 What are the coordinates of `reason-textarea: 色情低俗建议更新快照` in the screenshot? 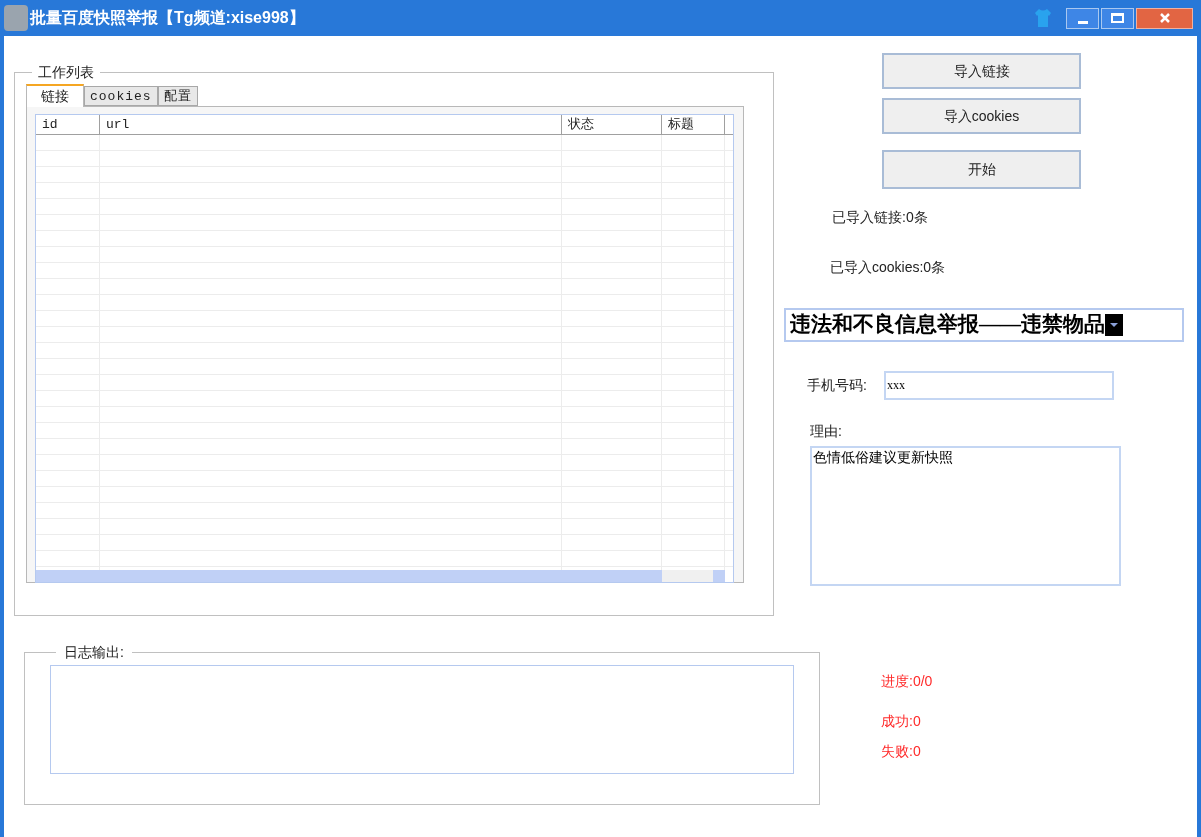 It's located at (965, 516).